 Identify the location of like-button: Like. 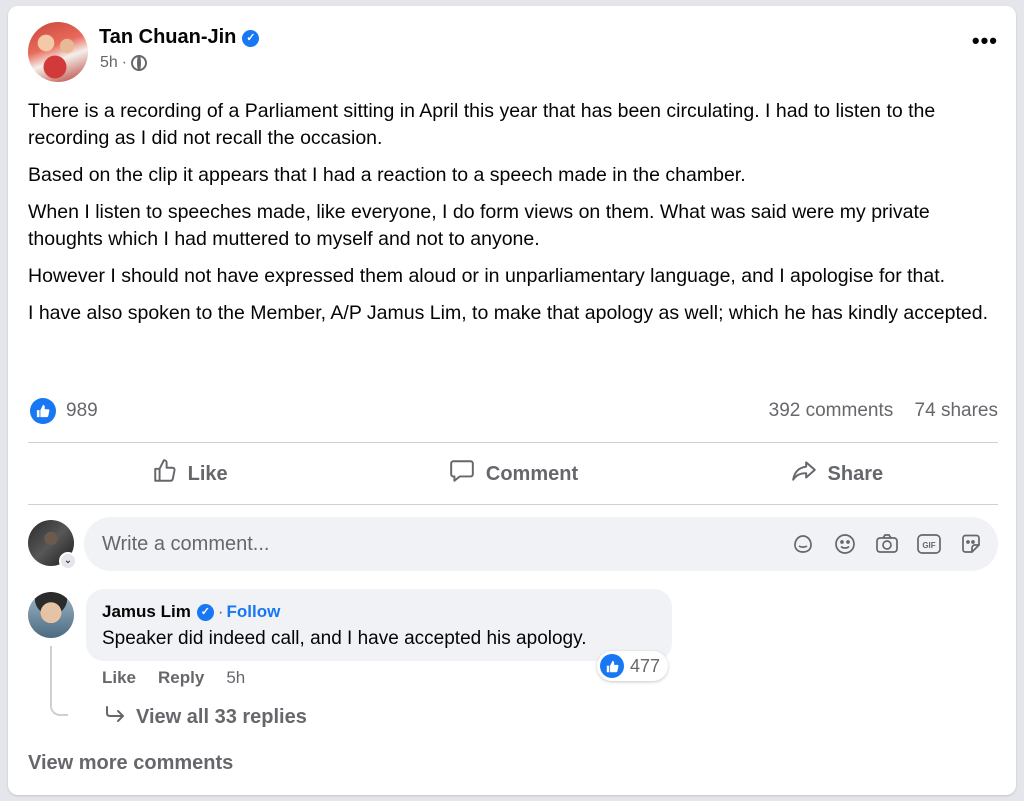
(189, 474).